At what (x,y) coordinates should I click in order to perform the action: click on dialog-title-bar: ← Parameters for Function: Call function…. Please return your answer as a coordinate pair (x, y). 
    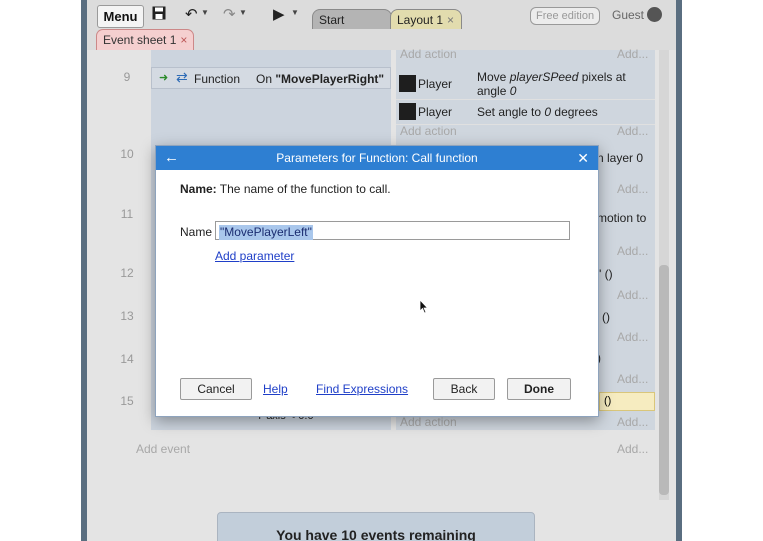
    Looking at the image, I should click on (377, 158).